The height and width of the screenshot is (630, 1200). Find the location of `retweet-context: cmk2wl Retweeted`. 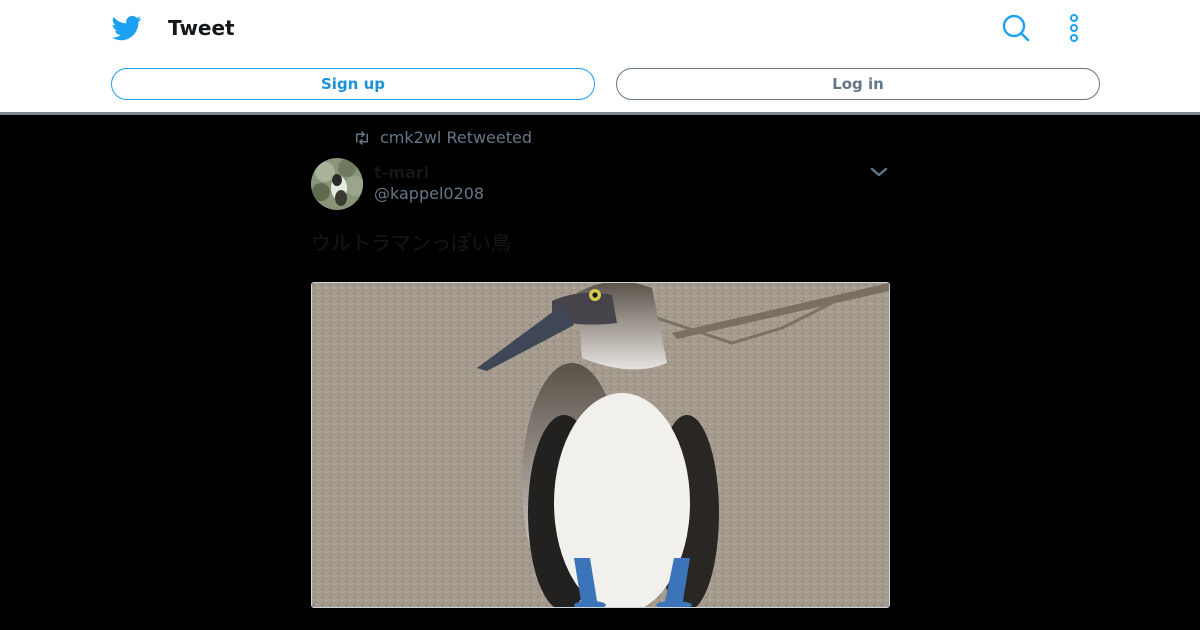

retweet-context: cmk2wl Retweeted is located at coordinates (442, 138).